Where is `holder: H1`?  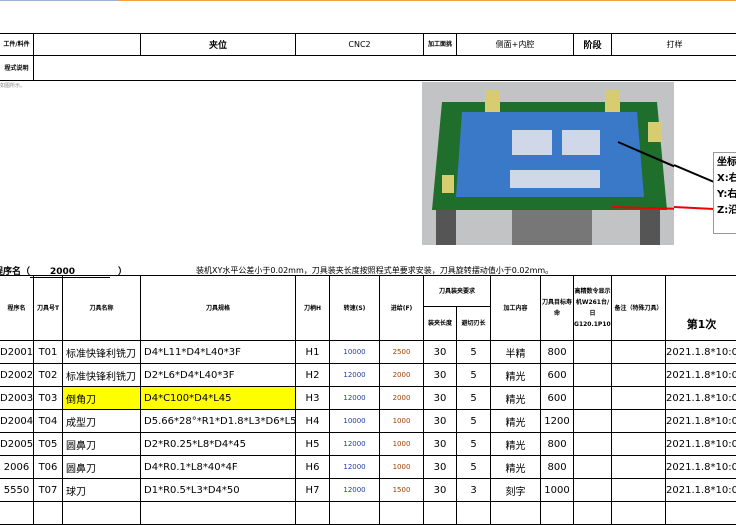 holder: H1 is located at coordinates (313, 352).